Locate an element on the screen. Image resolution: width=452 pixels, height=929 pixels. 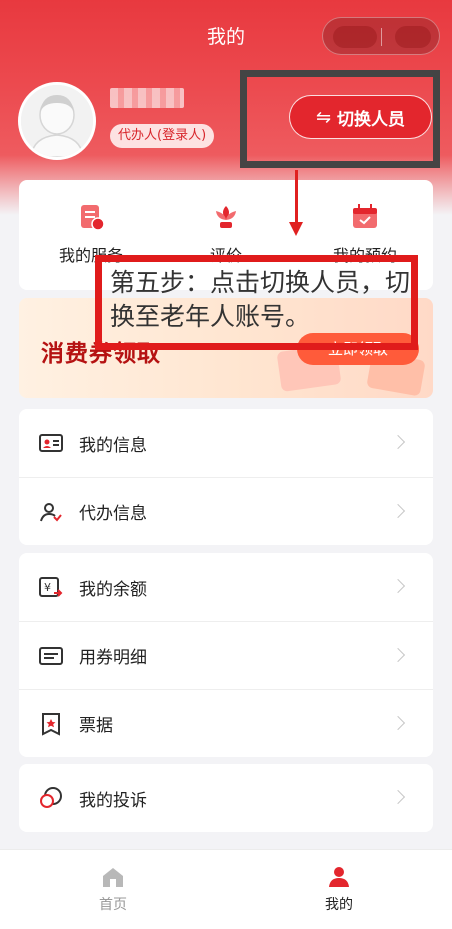
menu-item-coupon-detail: 用券明细 is located at coordinates (226, 655).